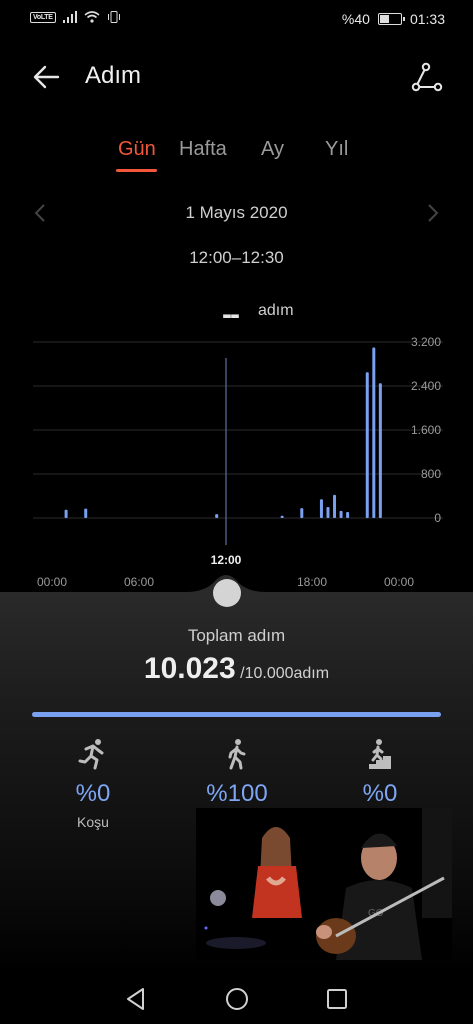 Image resolution: width=473 pixels, height=1024 pixels. What do you see at coordinates (324, 884) in the screenshot?
I see `video-overlay: GO` at bounding box center [324, 884].